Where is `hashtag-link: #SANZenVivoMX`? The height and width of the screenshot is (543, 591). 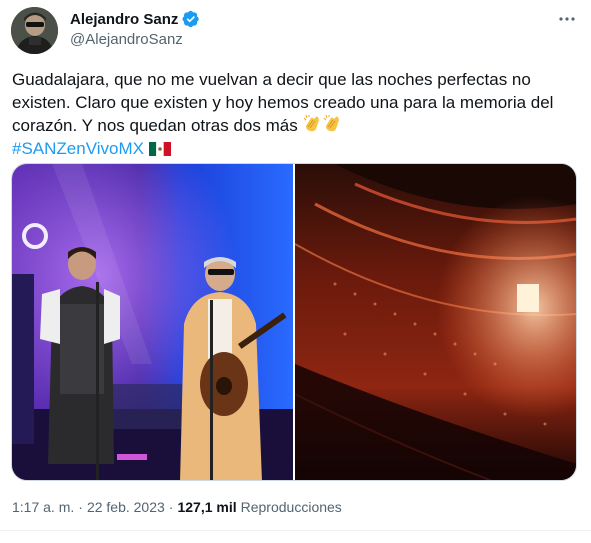 hashtag-link: #SANZenVivoMX is located at coordinates (78, 148).